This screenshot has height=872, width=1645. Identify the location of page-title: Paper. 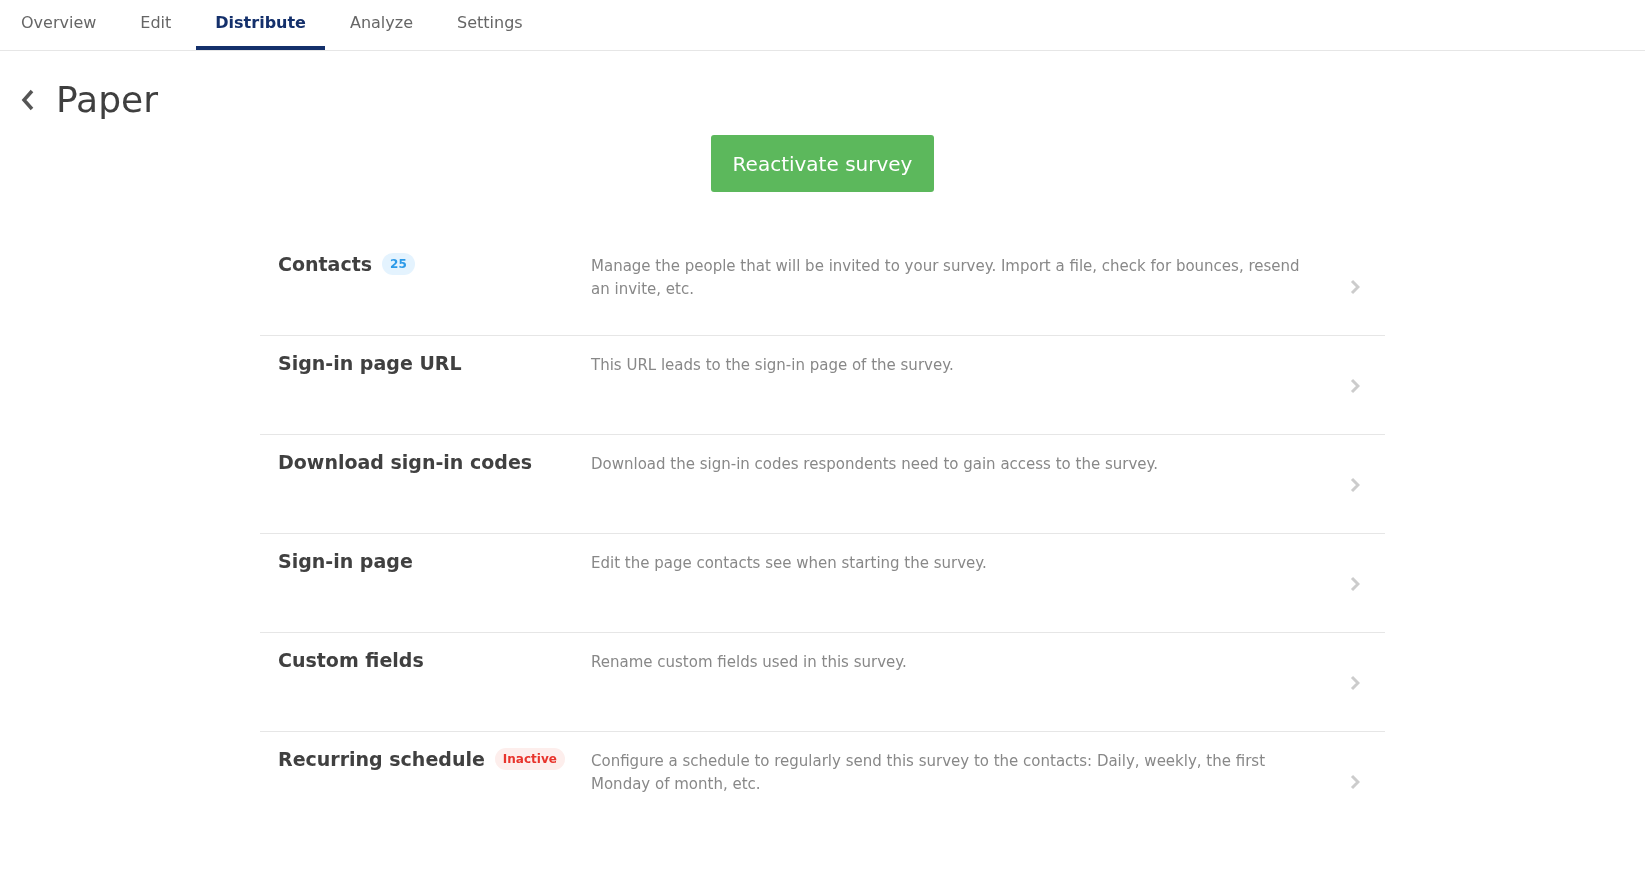
(107, 99).